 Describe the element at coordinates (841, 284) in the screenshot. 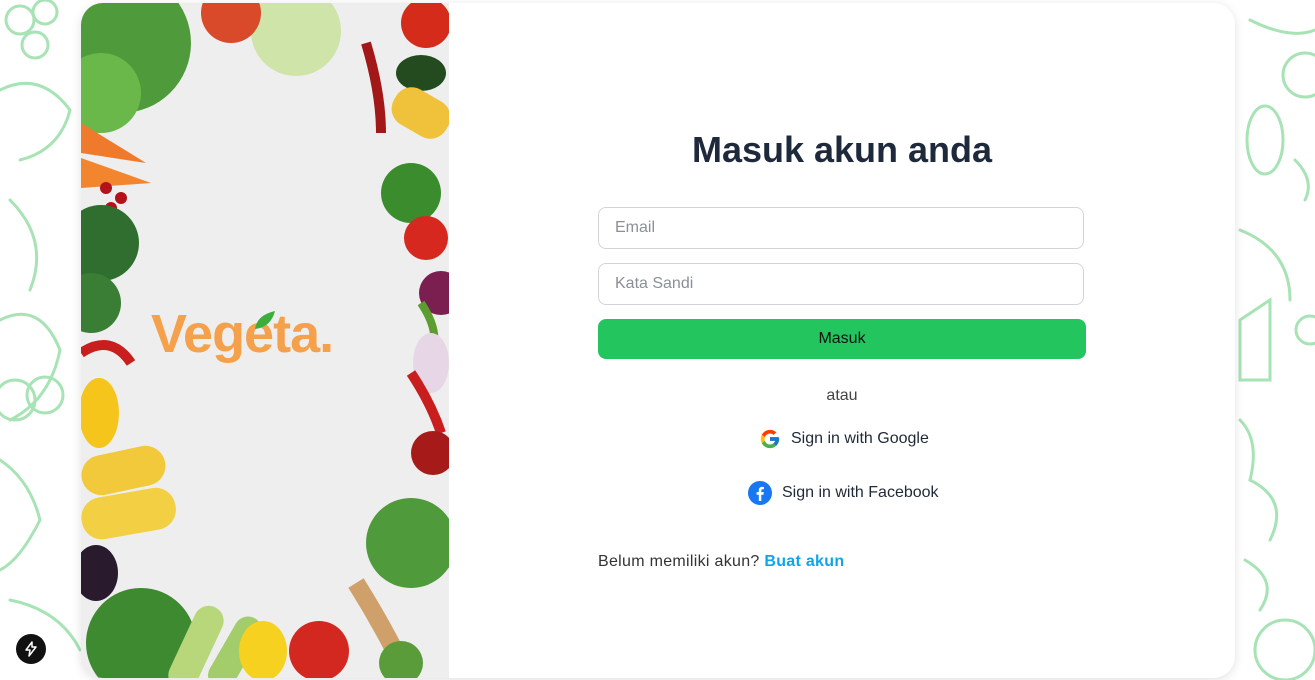

I see `password-field` at that location.